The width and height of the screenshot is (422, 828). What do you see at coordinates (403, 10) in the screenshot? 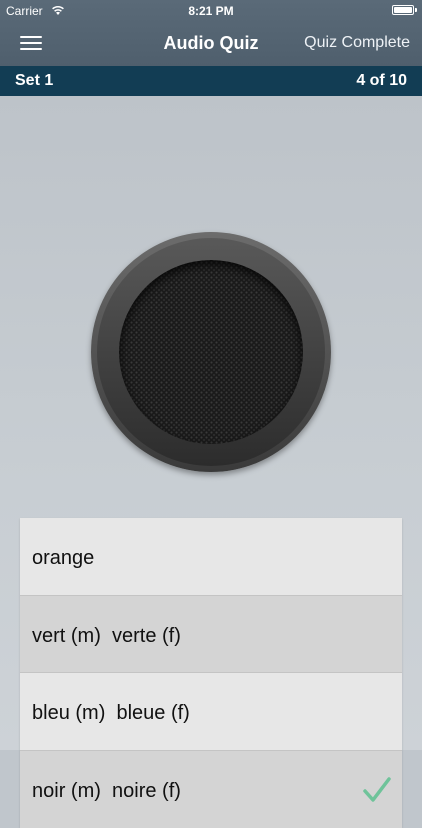
I see `battery-icon` at bounding box center [403, 10].